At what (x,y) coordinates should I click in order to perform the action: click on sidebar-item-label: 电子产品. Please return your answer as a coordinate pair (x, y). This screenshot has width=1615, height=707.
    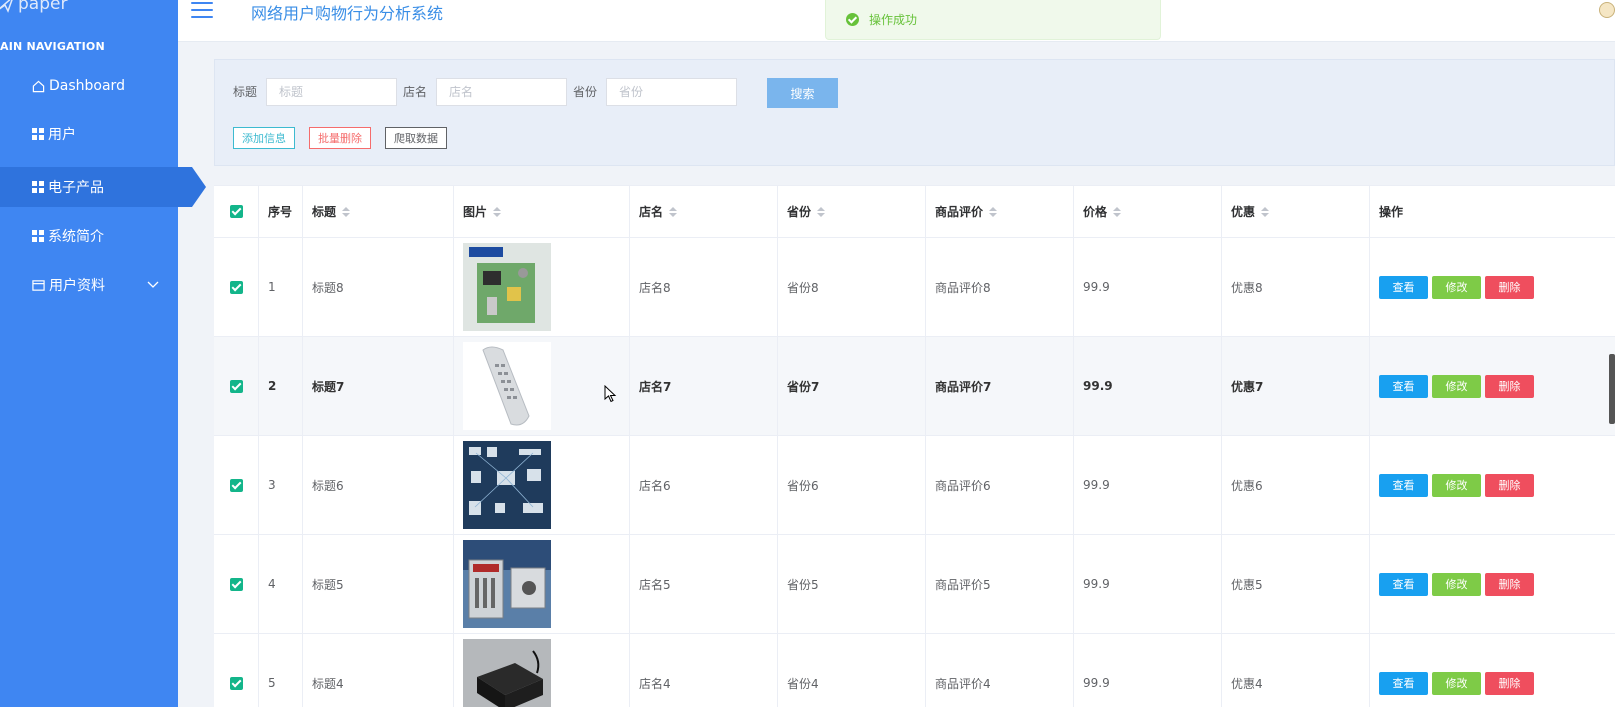
    Looking at the image, I should click on (76, 188).